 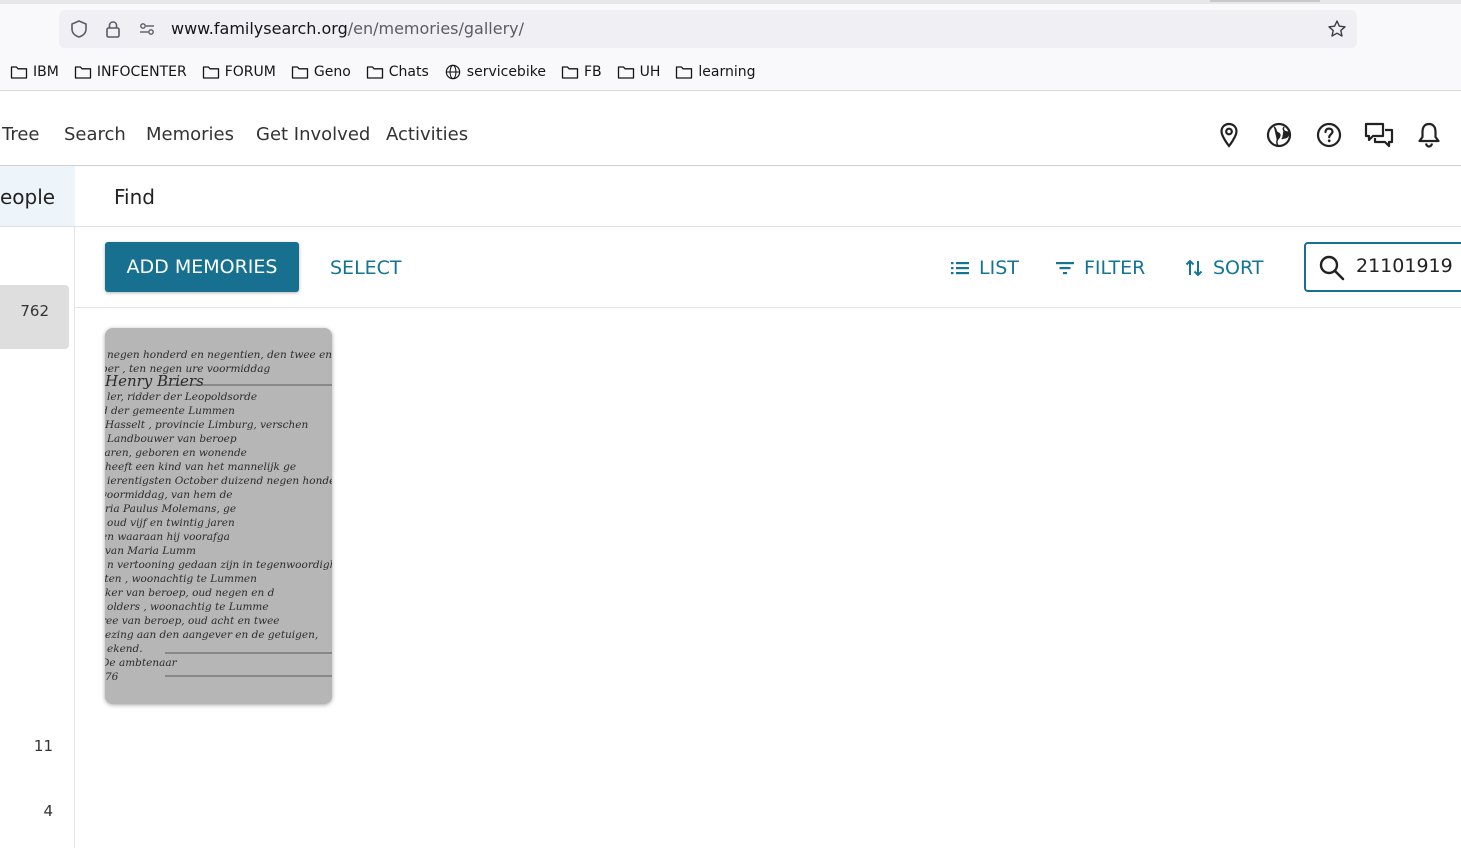 What do you see at coordinates (1337, 29) in the screenshot?
I see `bookmark-star-icon` at bounding box center [1337, 29].